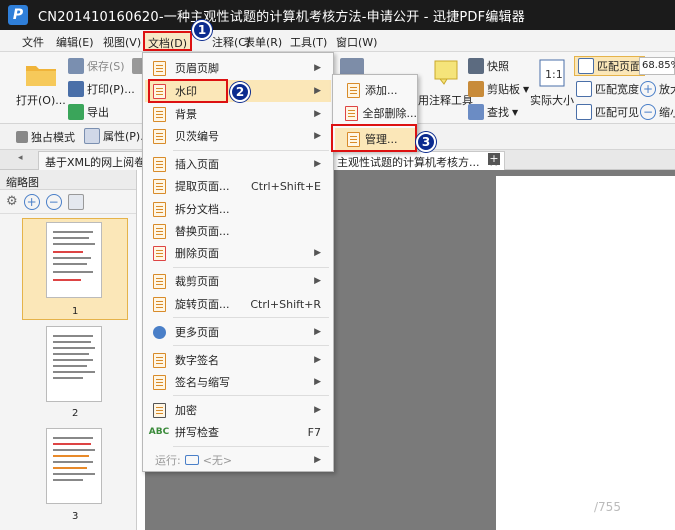 This screenshot has height=530, width=675. What do you see at coordinates (238, 304) in the screenshot?
I see `menu-item-rotate: 旋转页面... Ctrl+Shift+R` at bounding box center [238, 304].